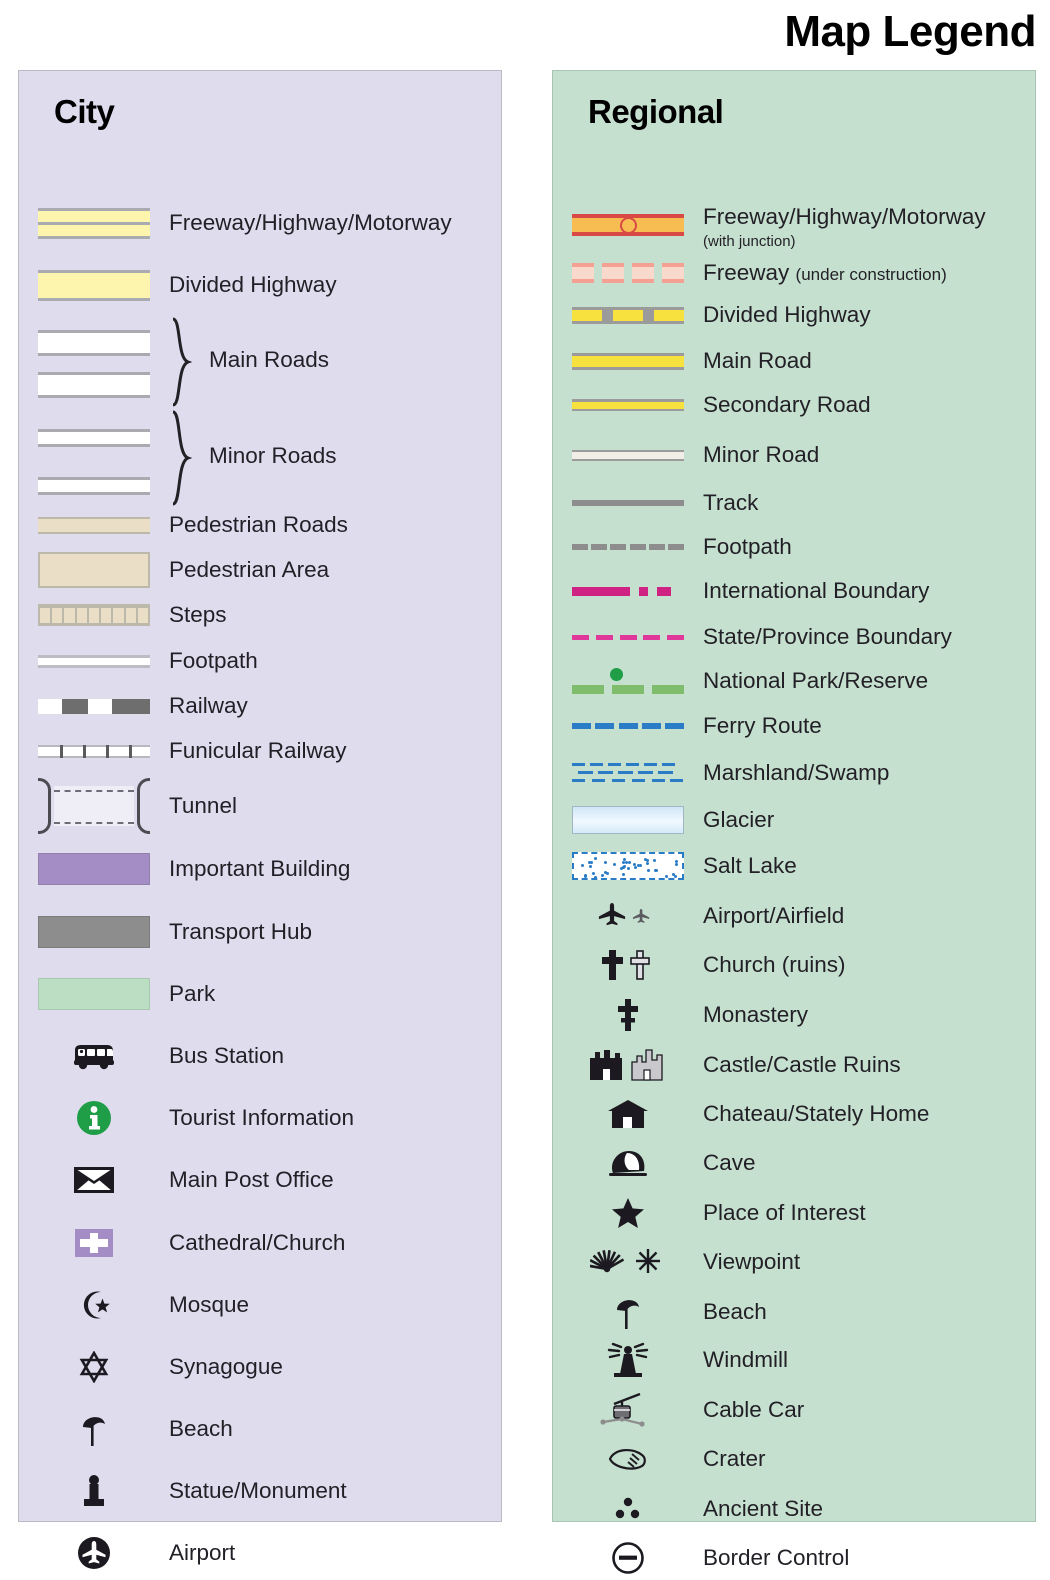 This screenshot has width=1050, height=1580. What do you see at coordinates (94, 1118) in the screenshot?
I see `info-icon` at bounding box center [94, 1118].